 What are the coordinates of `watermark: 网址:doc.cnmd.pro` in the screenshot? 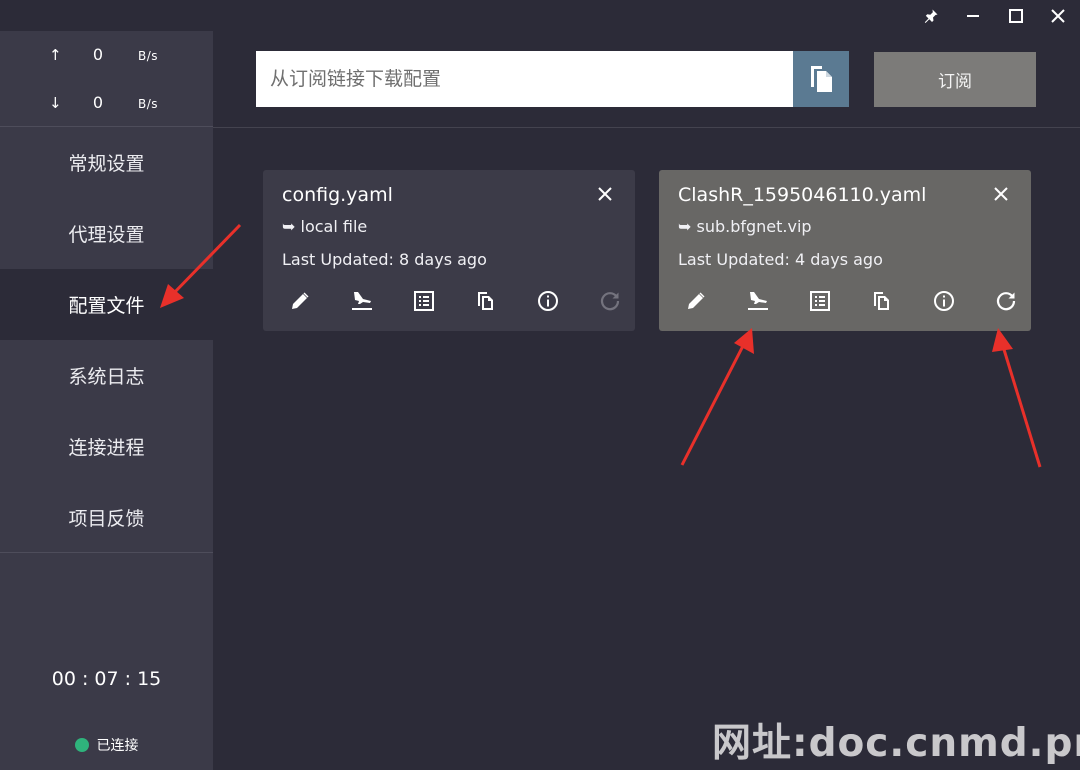 It's located at (896, 743).